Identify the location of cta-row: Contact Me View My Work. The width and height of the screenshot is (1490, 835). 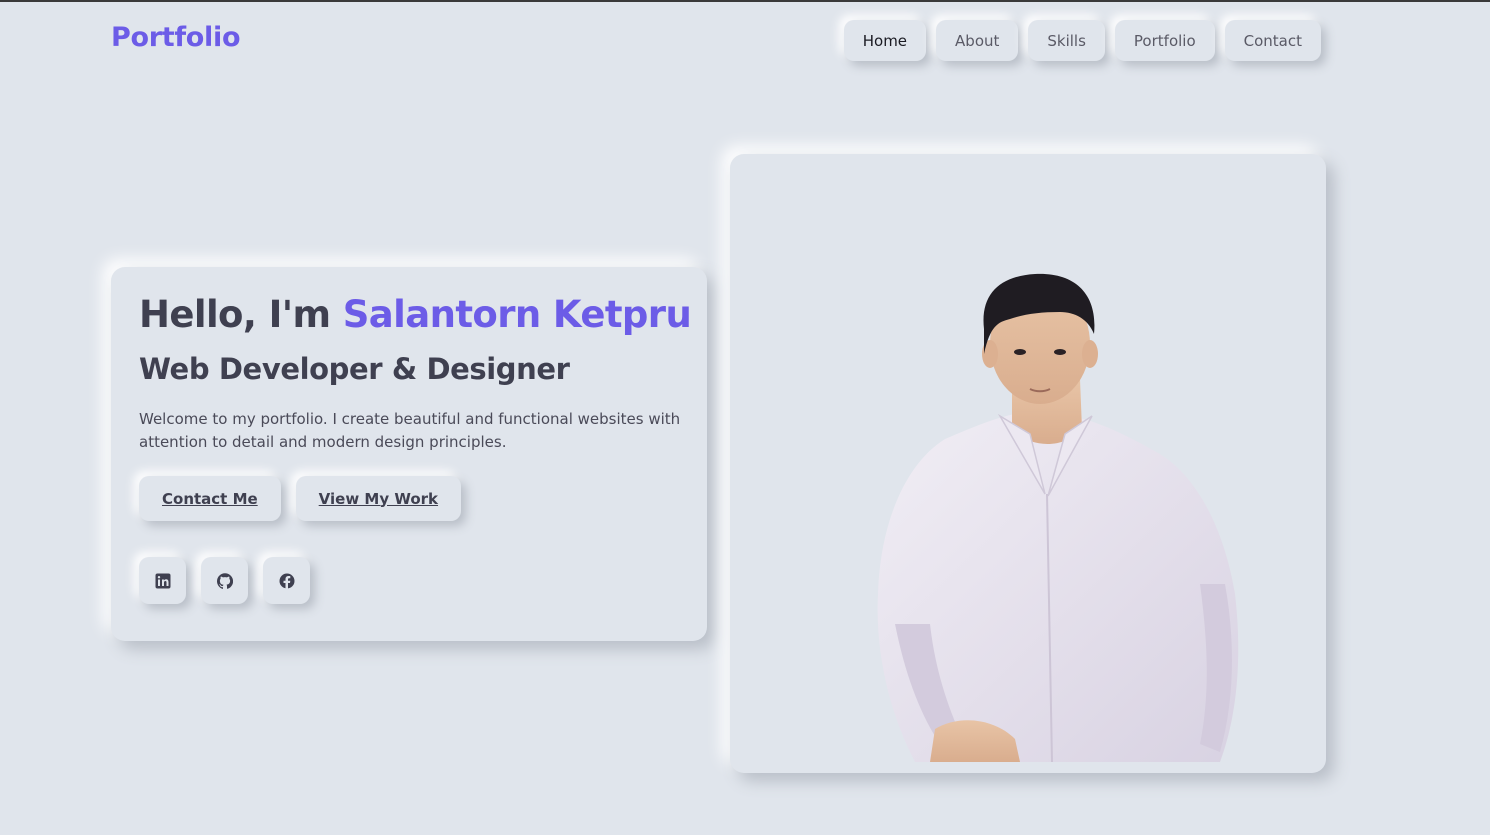
(409, 498).